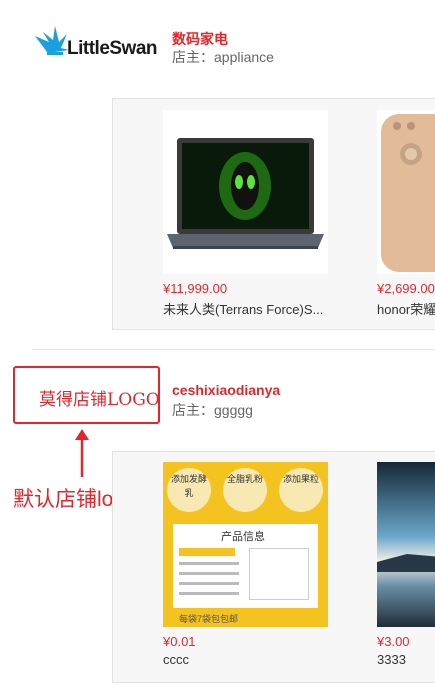  What do you see at coordinates (99, 400) in the screenshot?
I see `default-logo-text: 莫得店铺LOGO` at bounding box center [99, 400].